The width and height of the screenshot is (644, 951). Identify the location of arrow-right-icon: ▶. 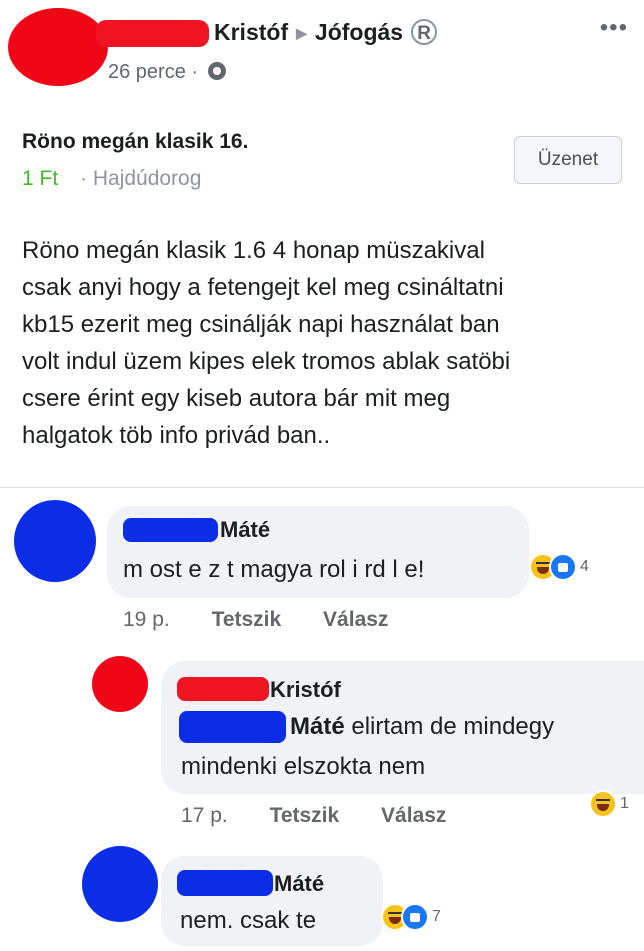
(301, 33).